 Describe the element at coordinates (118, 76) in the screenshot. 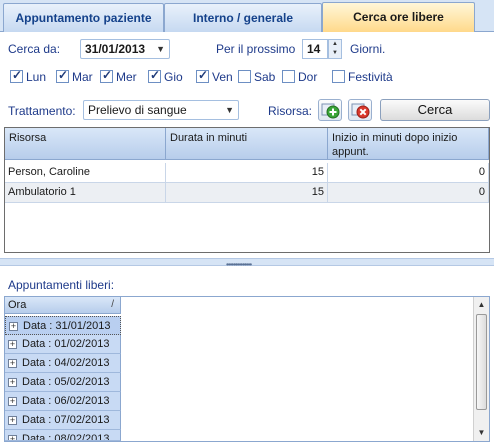

I see `checkbox-mer: ✓ Mer` at that location.